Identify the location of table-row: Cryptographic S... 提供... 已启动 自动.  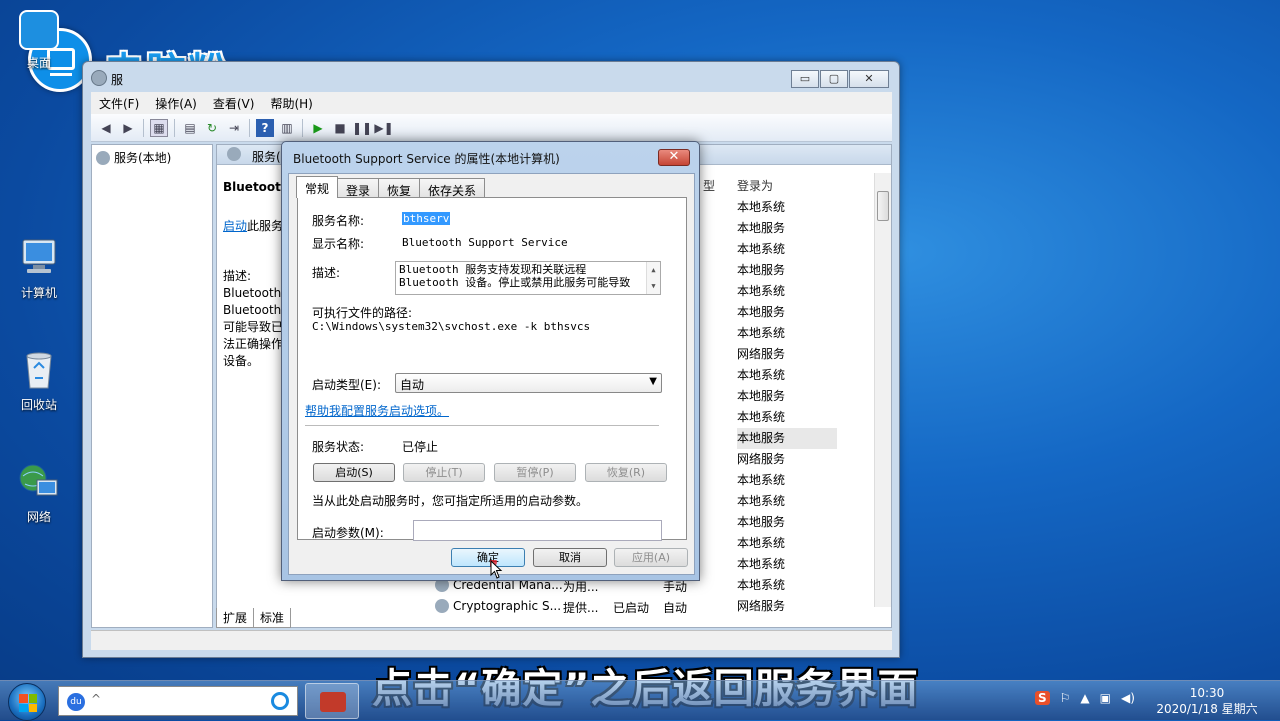
(561, 606).